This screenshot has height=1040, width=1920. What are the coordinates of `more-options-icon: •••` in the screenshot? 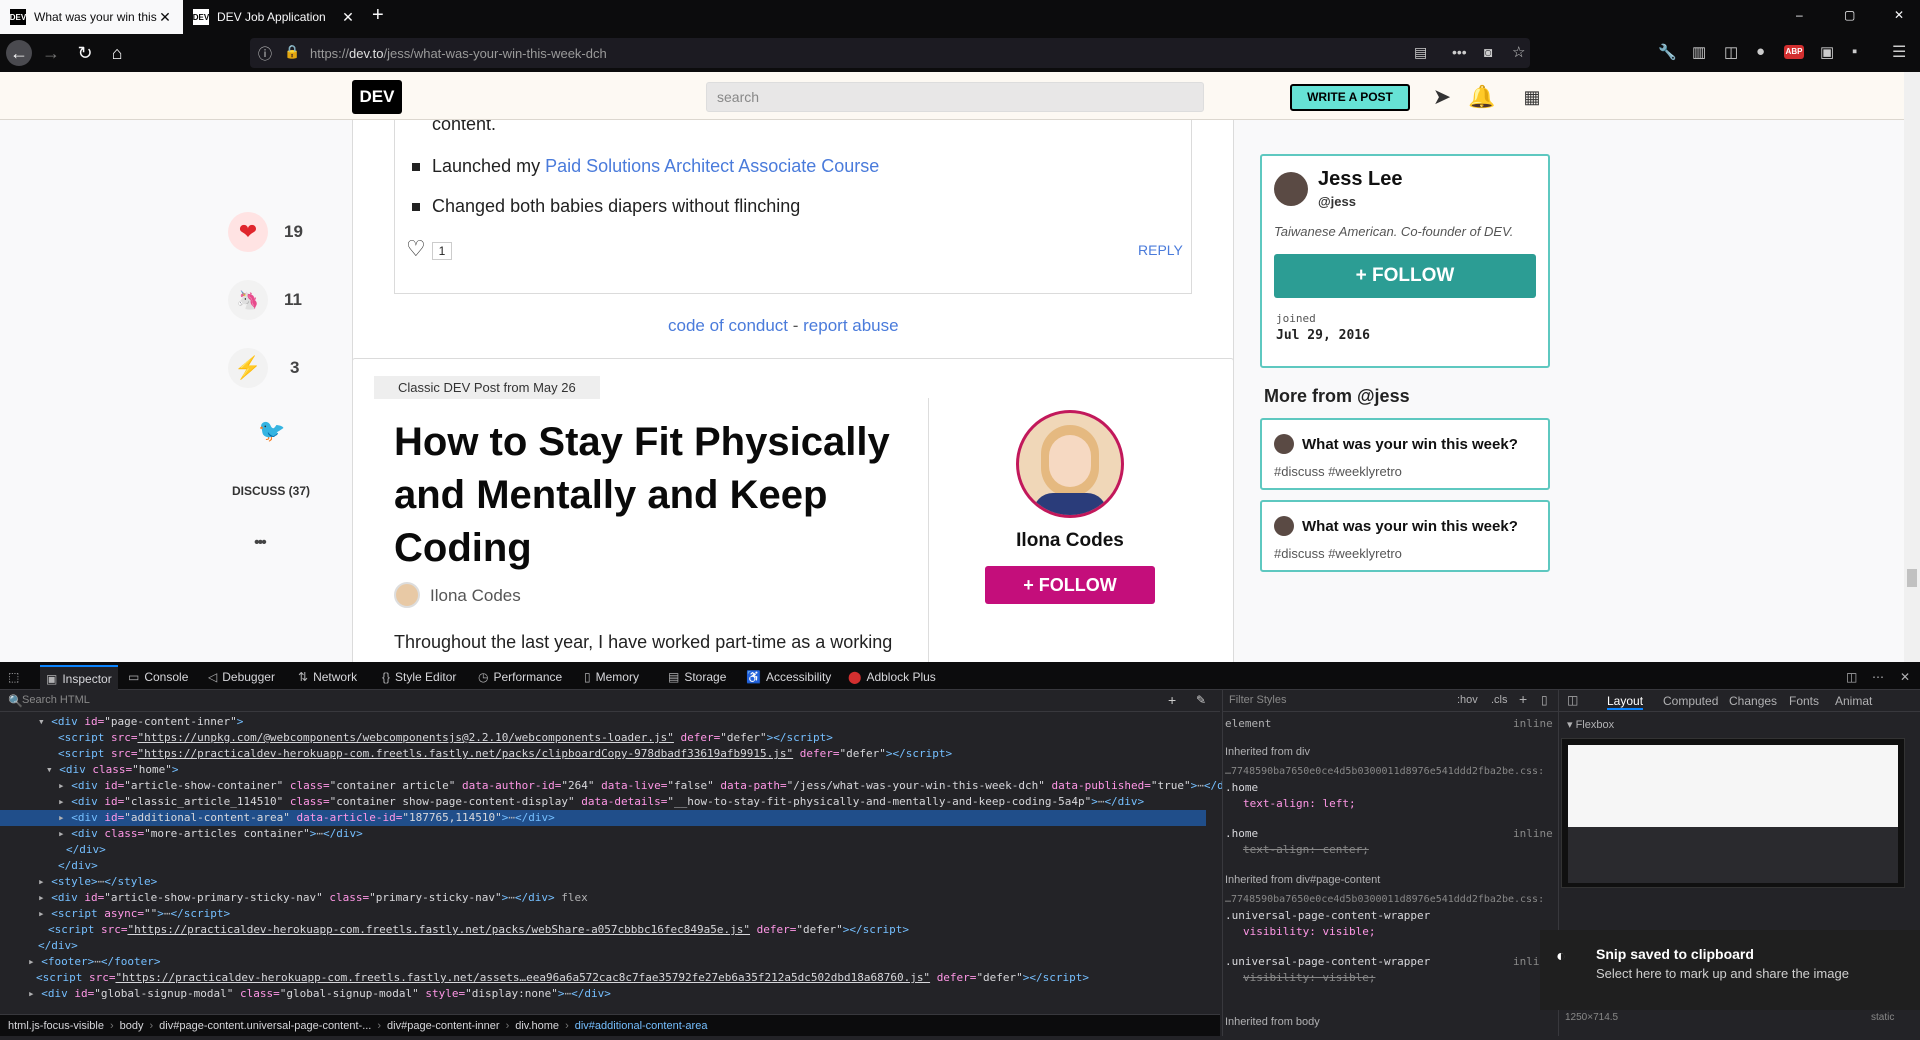 It's located at (260, 543).